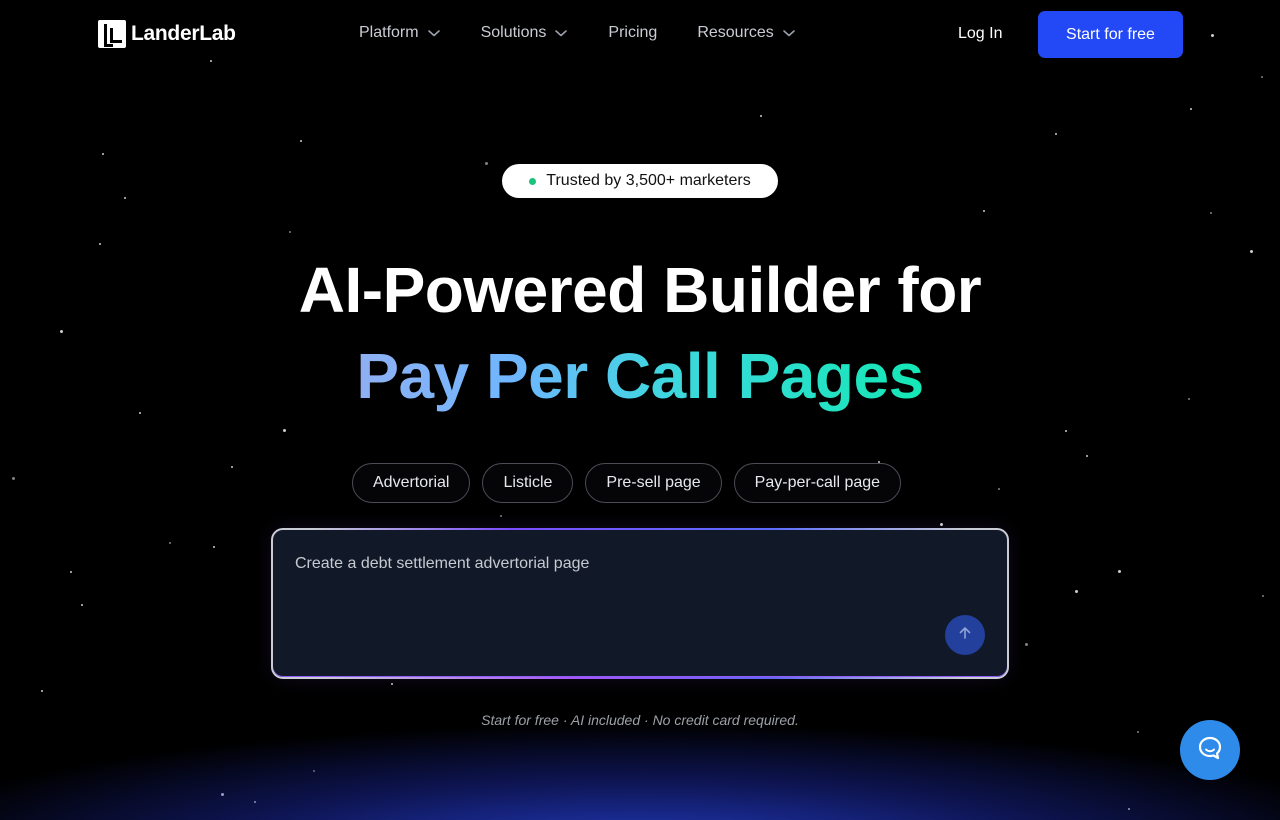  I want to click on trust-badge: Trusted by 3,500+ marketers, so click(640, 181).